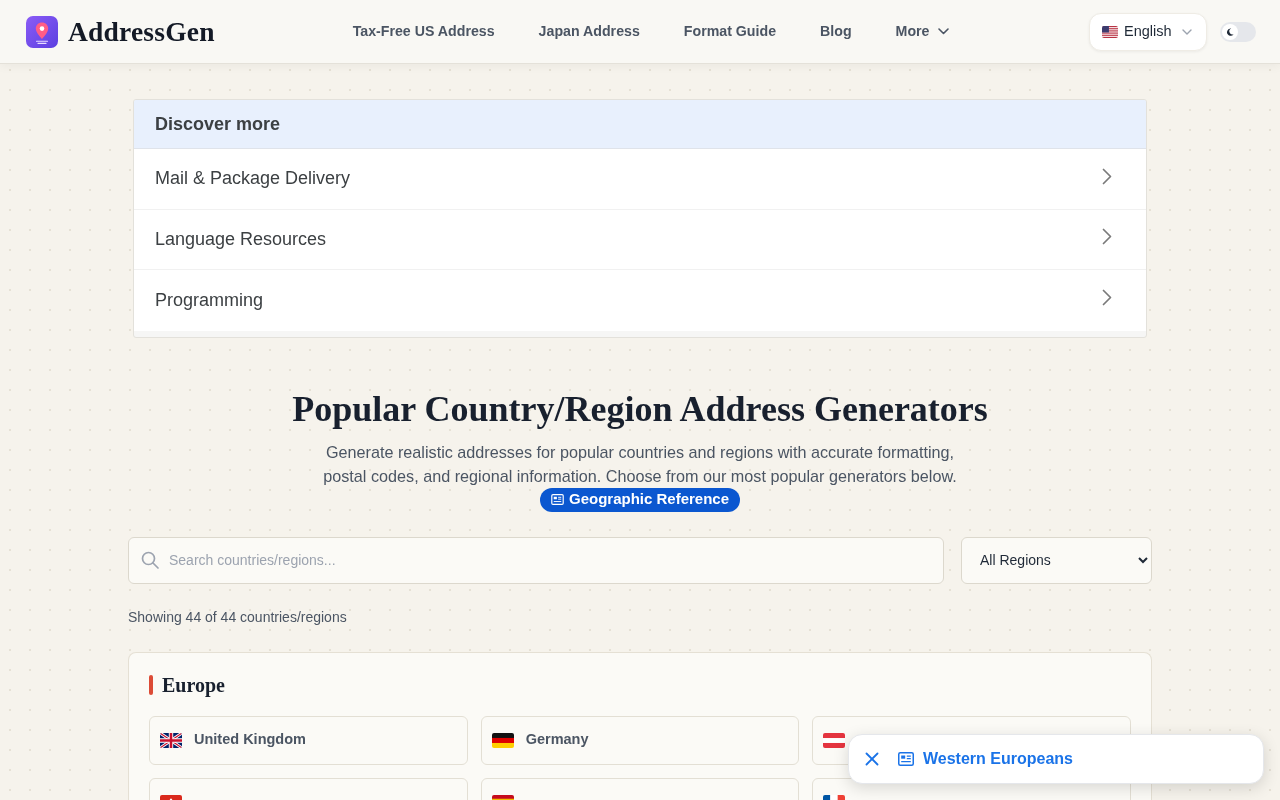 The width and height of the screenshot is (1280, 800). Describe the element at coordinates (640, 408) in the screenshot. I see `section-heading: Popular Country/Region Address Generators` at that location.